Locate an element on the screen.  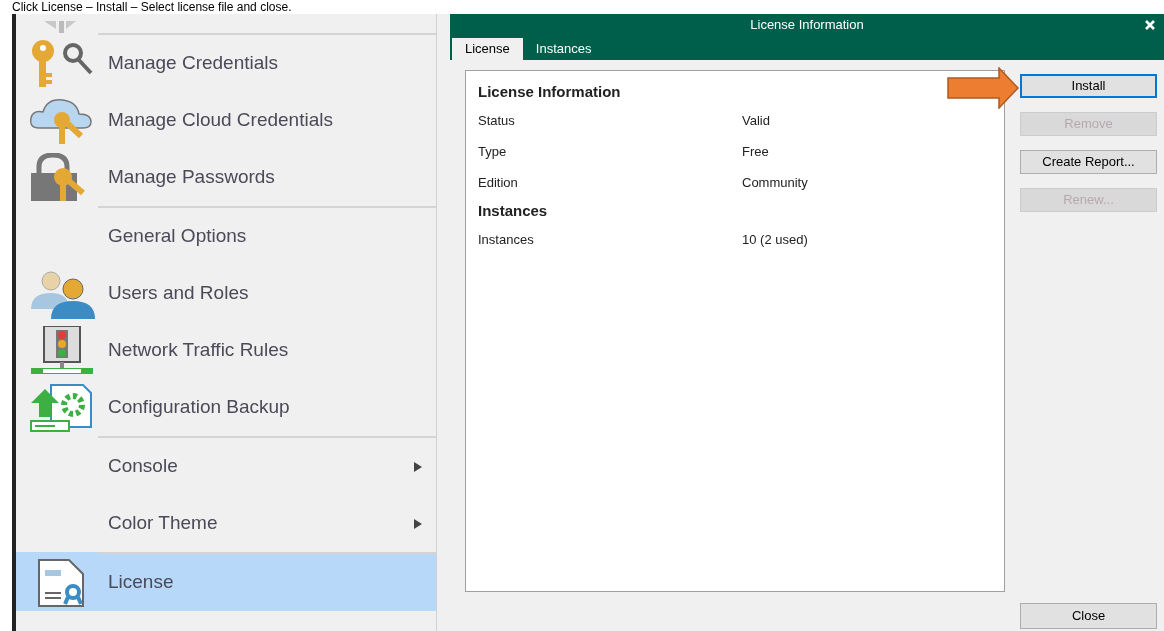
backup-gear-icon is located at coordinates (62, 407).